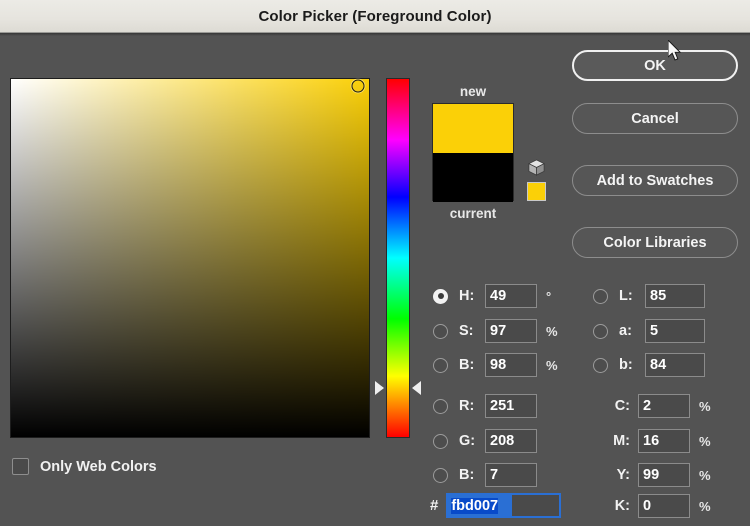 This screenshot has width=750, height=526. Describe the element at coordinates (655, 118) in the screenshot. I see `cancel-button: Cancel` at that location.